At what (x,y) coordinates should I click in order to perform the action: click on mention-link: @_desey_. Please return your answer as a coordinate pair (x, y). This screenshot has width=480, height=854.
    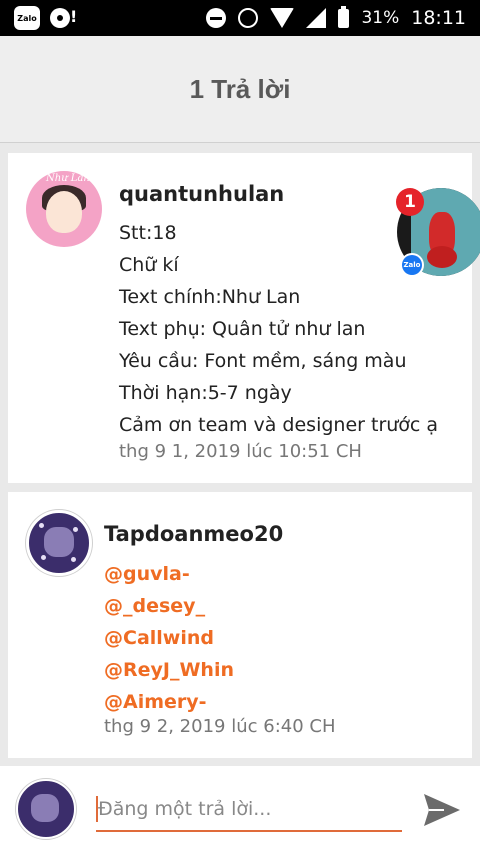
    Looking at the image, I should click on (169, 606).